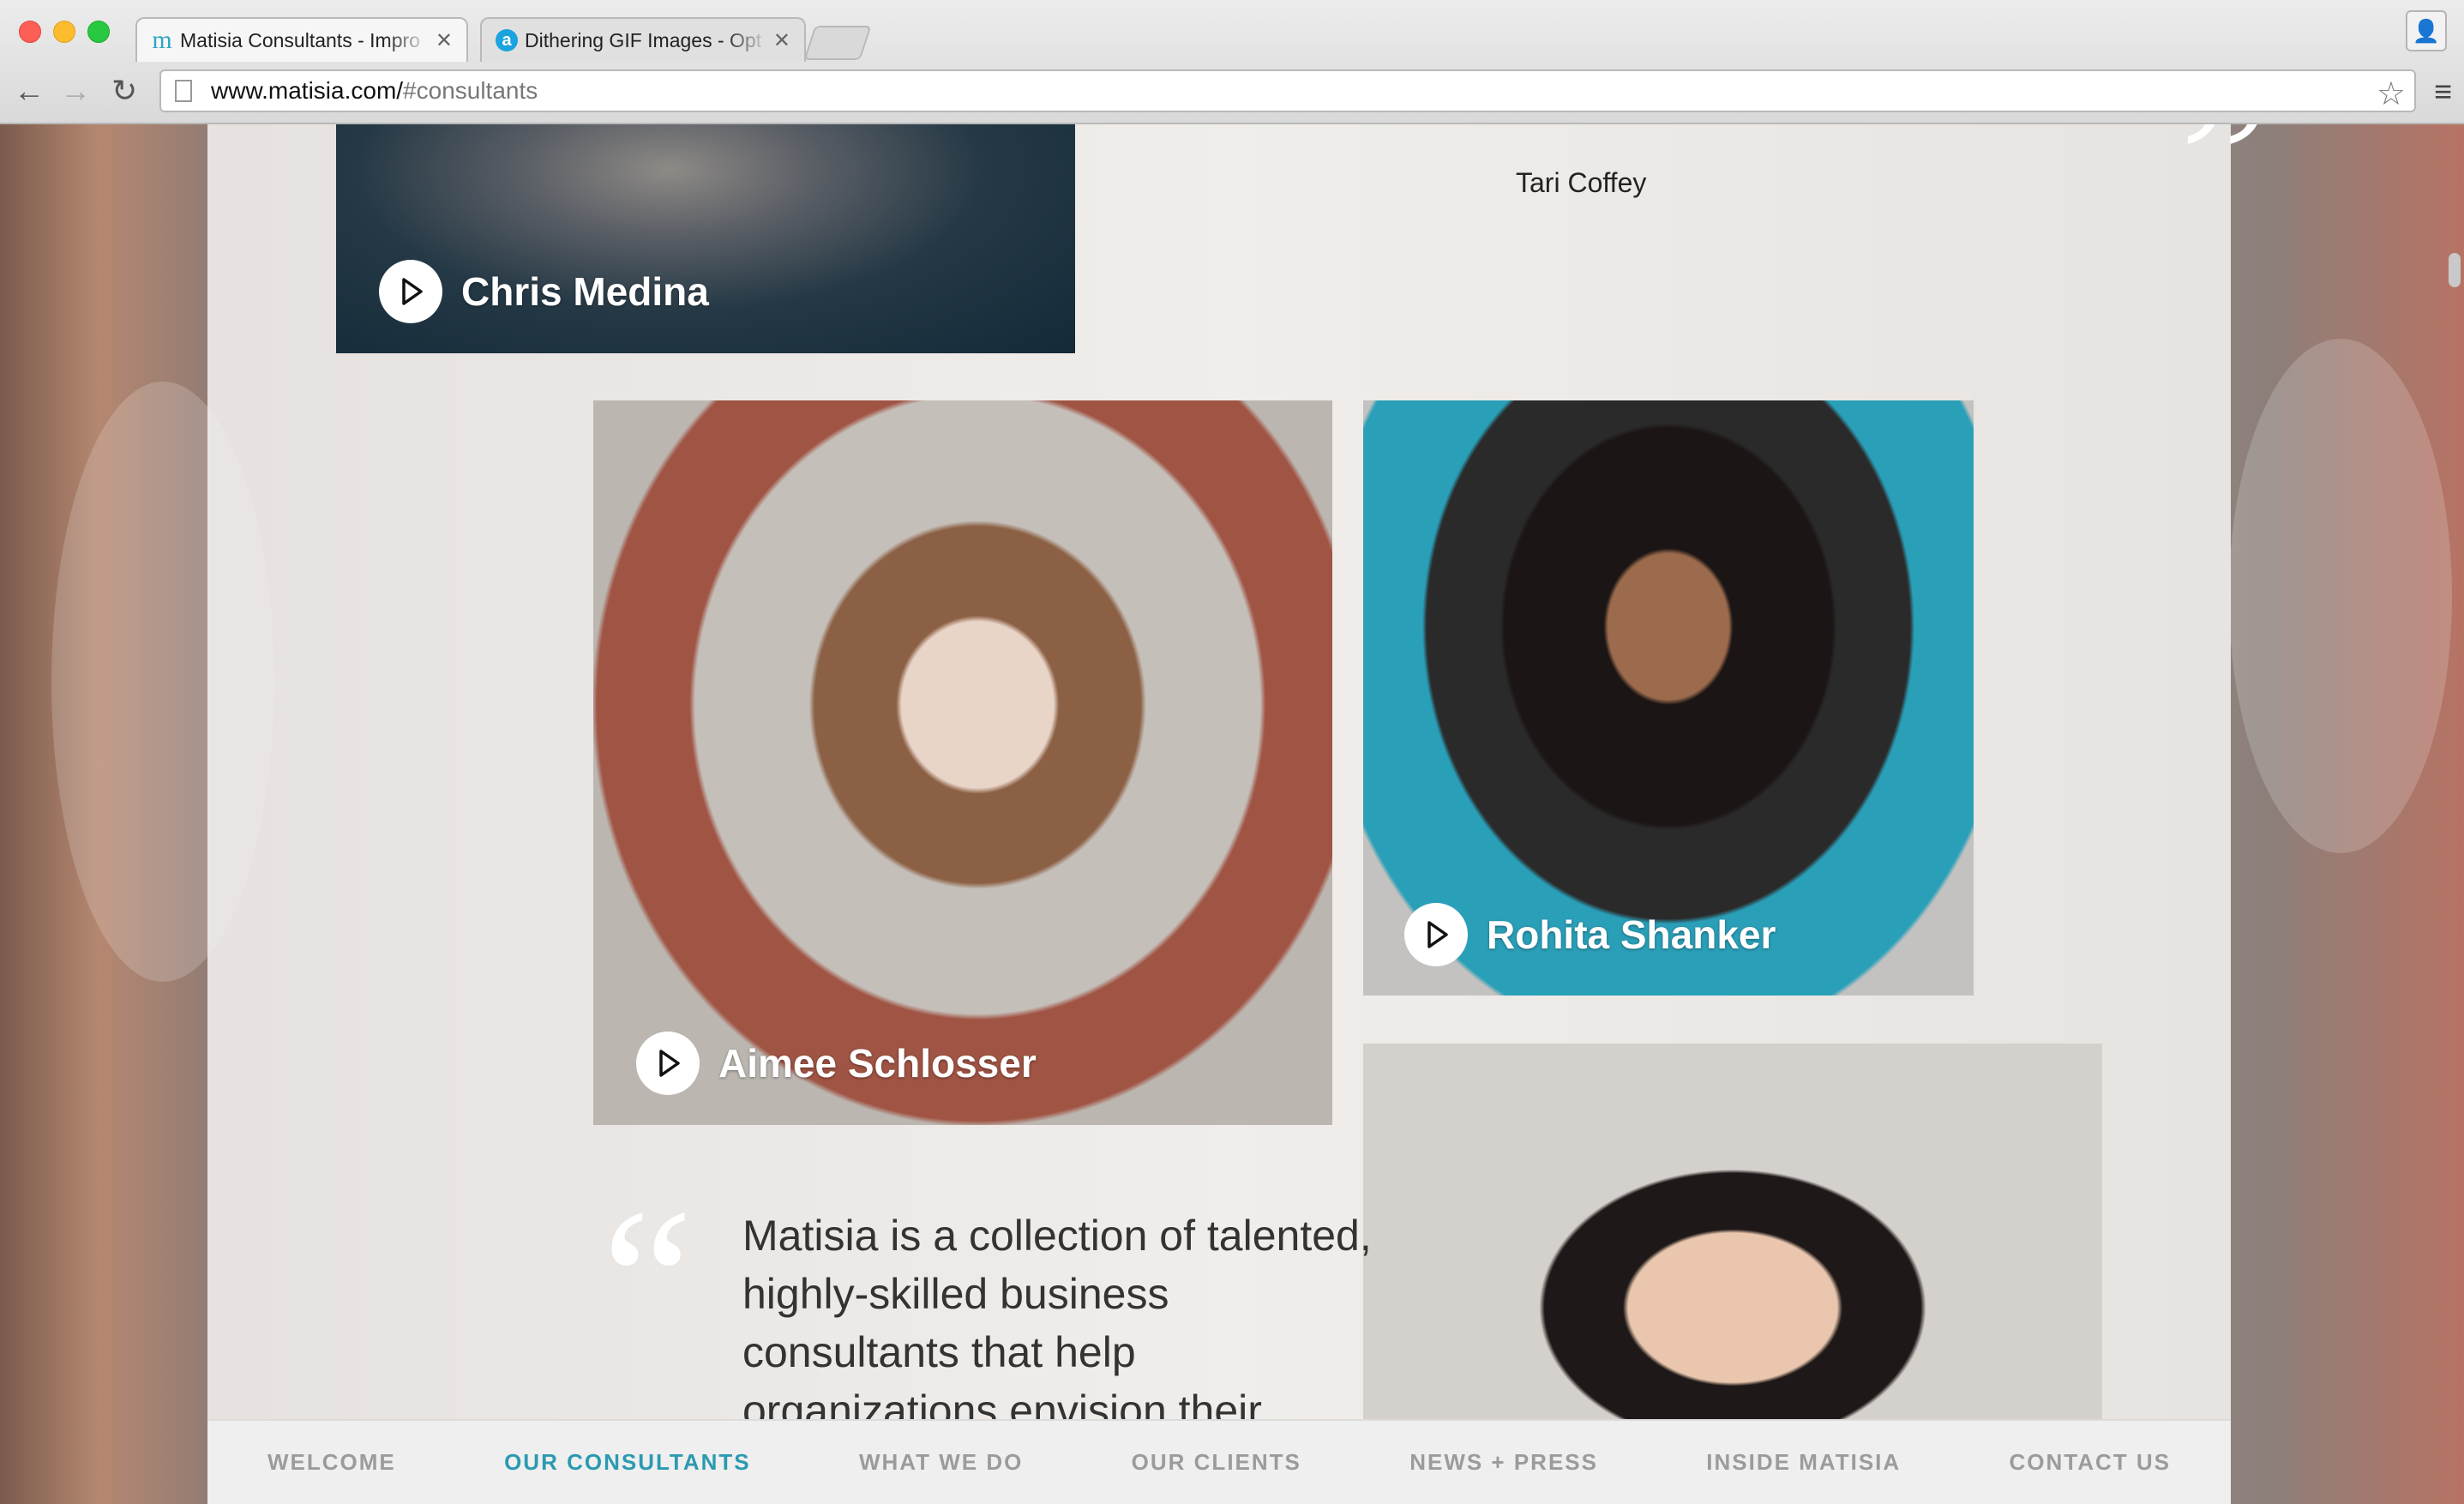  What do you see at coordinates (124, 91) in the screenshot?
I see `reload-icon: ↻` at bounding box center [124, 91].